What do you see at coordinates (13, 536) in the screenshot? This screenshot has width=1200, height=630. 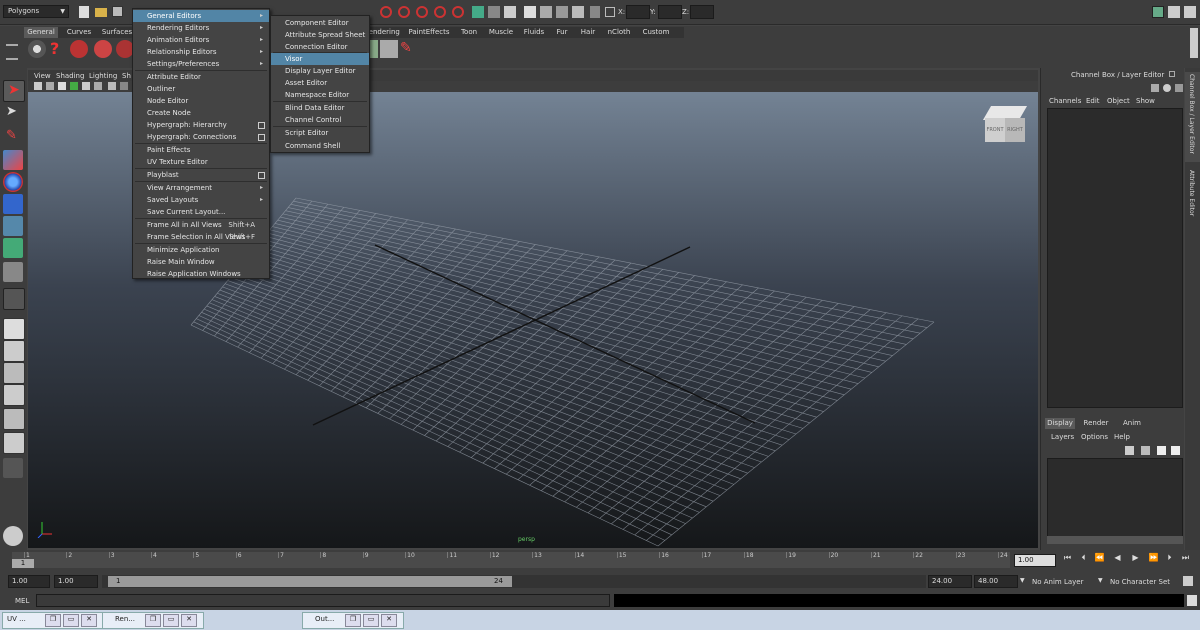 I see `hand-icon` at bounding box center [13, 536].